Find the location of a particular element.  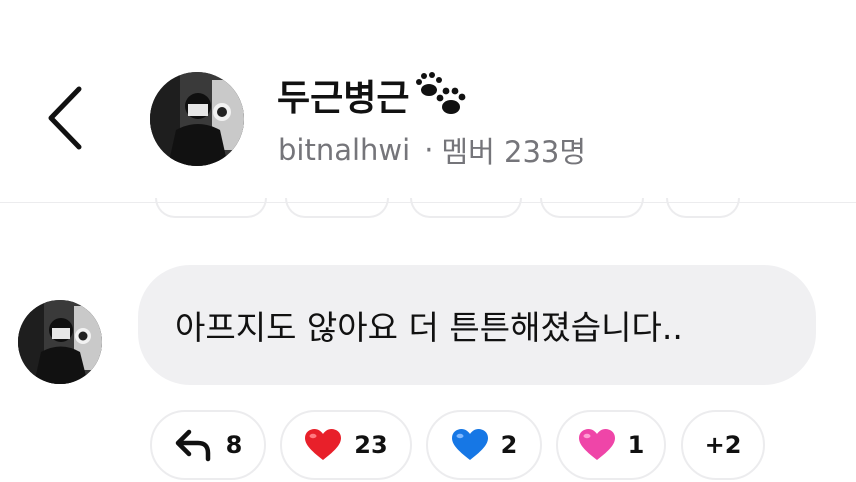

group-avatar is located at coordinates (197, 119).